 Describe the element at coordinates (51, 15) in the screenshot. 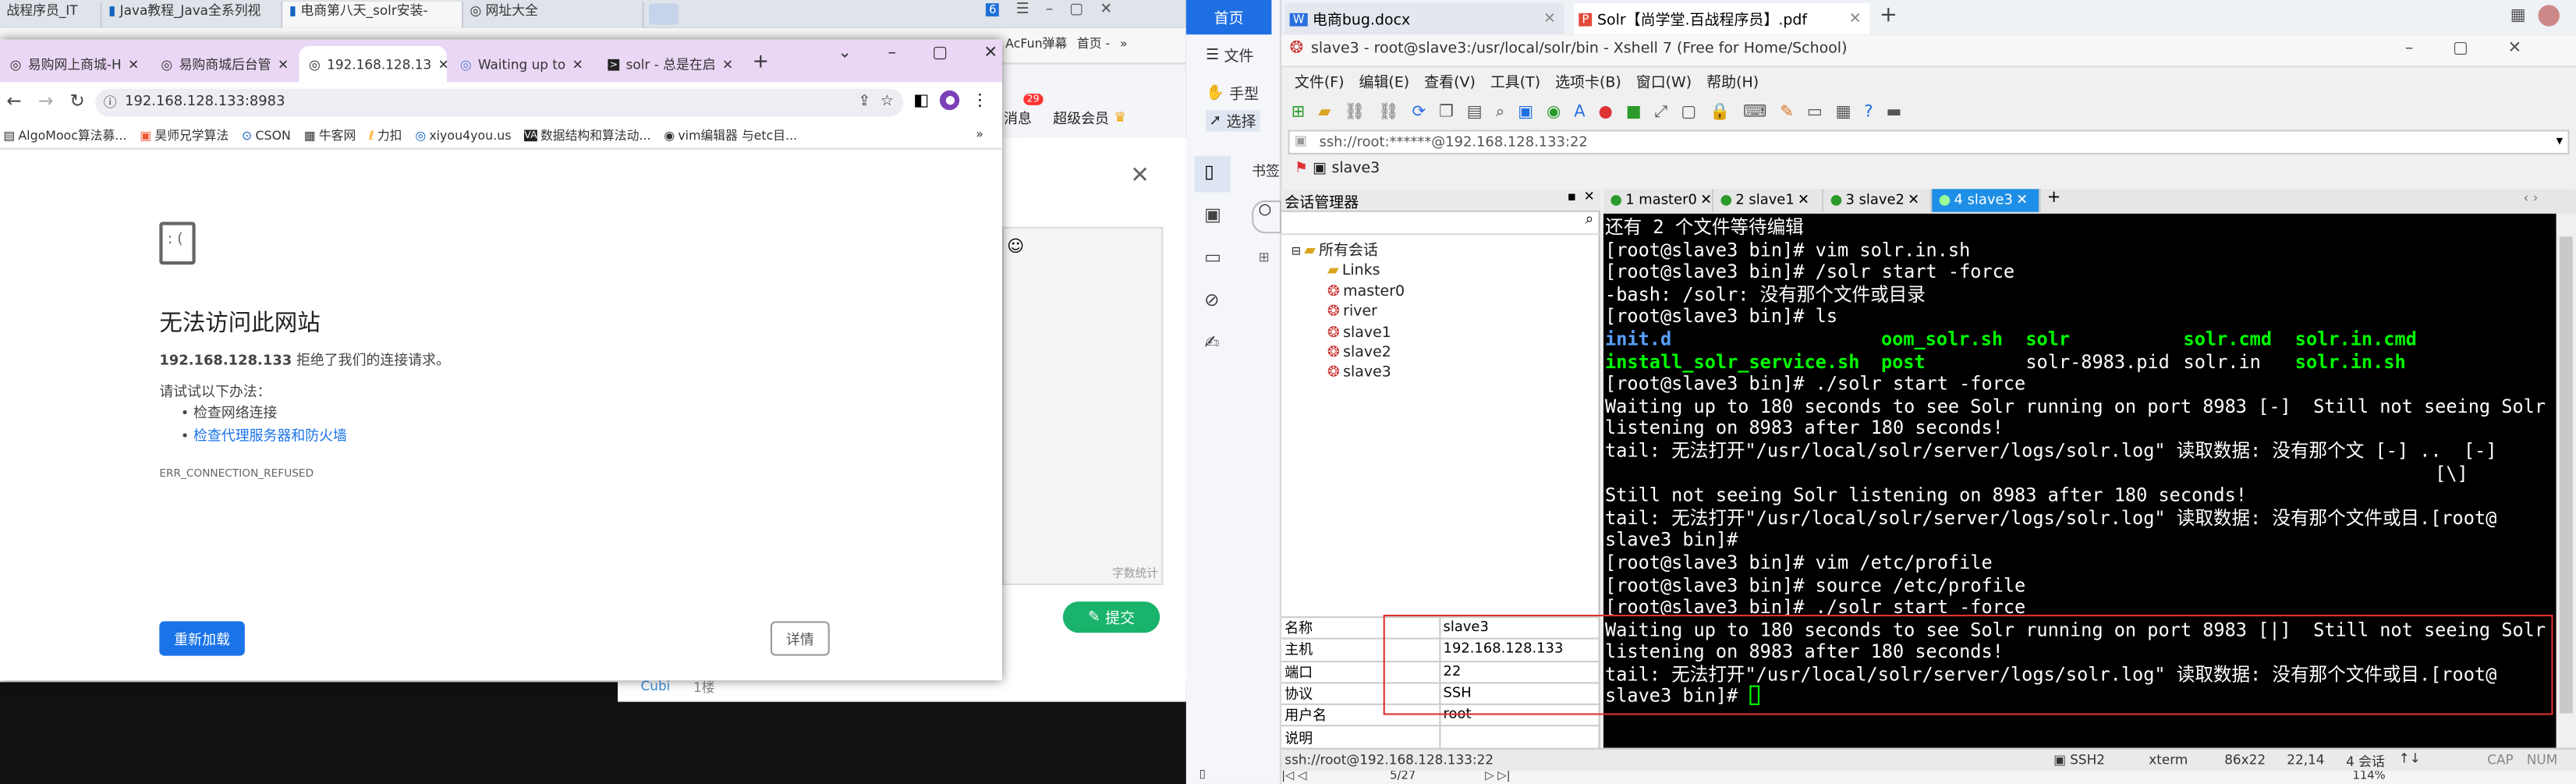

I see `bg-tab-1: 战程序员_IT` at that location.